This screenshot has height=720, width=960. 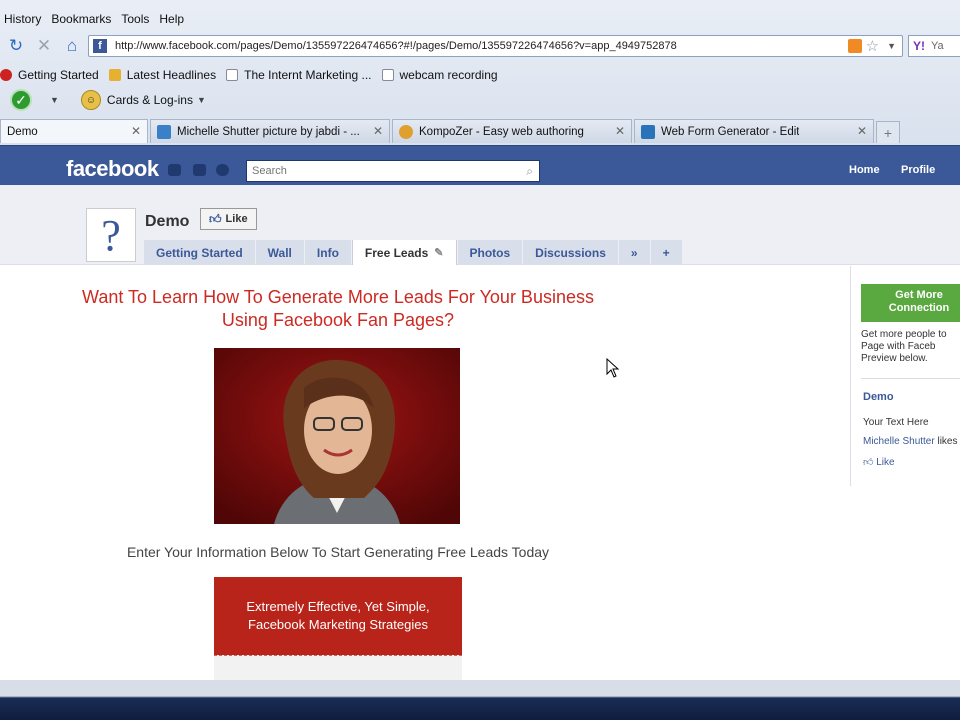 What do you see at coordinates (171, 19) in the screenshot?
I see `menu-help: Help` at bounding box center [171, 19].